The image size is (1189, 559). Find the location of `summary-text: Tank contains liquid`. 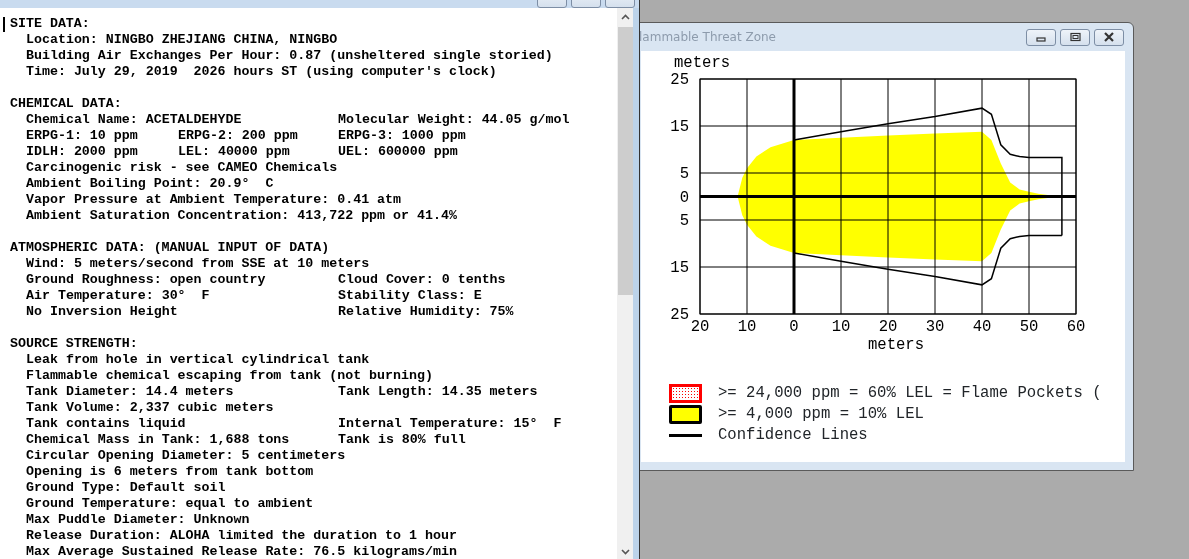

summary-text: Tank contains liquid is located at coordinates (106, 424).